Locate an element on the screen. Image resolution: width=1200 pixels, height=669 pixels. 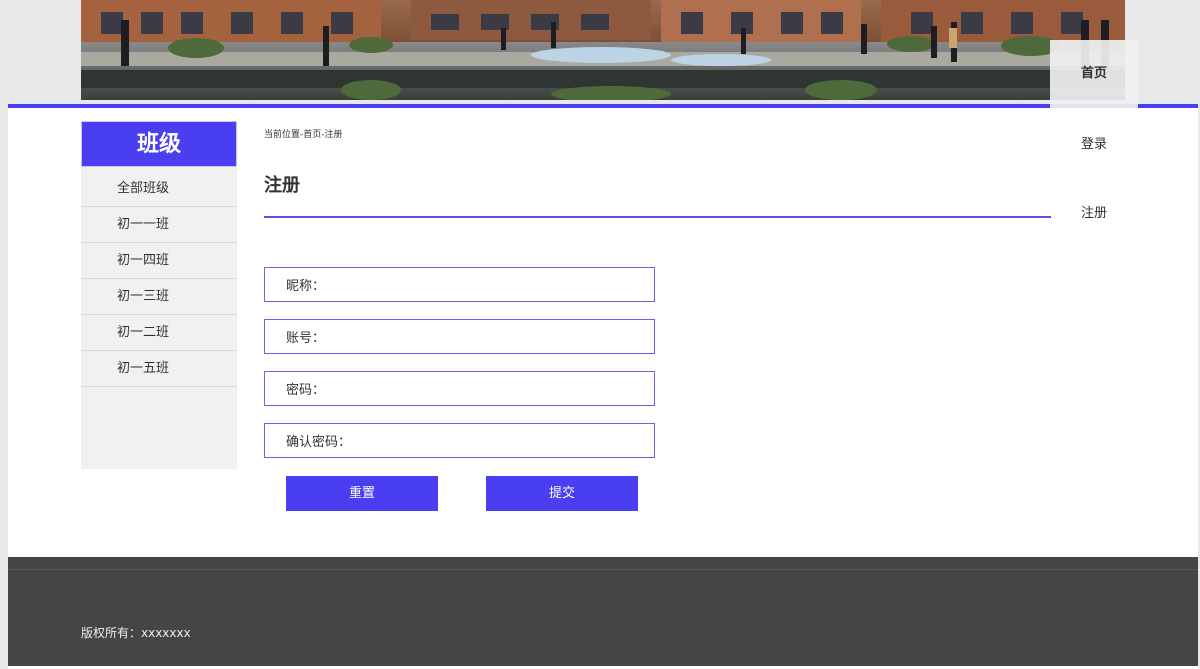
footer-divider is located at coordinates (603, 569).